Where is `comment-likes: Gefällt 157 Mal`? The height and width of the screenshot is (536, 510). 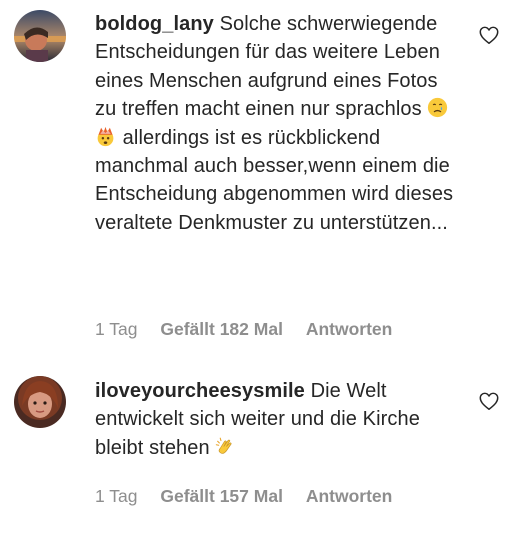
comment-likes: Gefällt 157 Mal is located at coordinates (221, 496).